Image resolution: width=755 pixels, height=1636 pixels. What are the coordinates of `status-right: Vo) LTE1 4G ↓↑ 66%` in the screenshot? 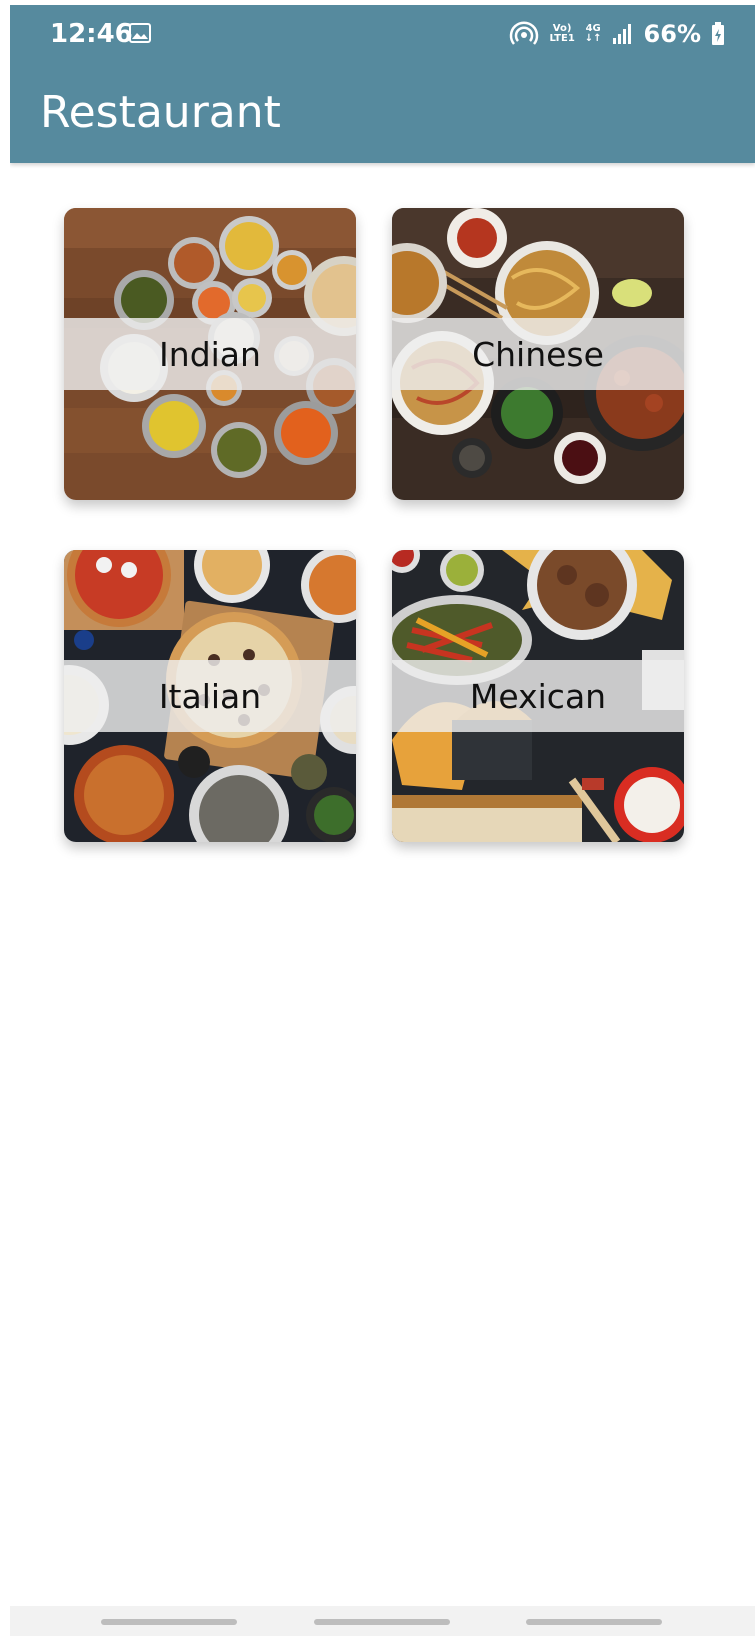 It's located at (617, 34).